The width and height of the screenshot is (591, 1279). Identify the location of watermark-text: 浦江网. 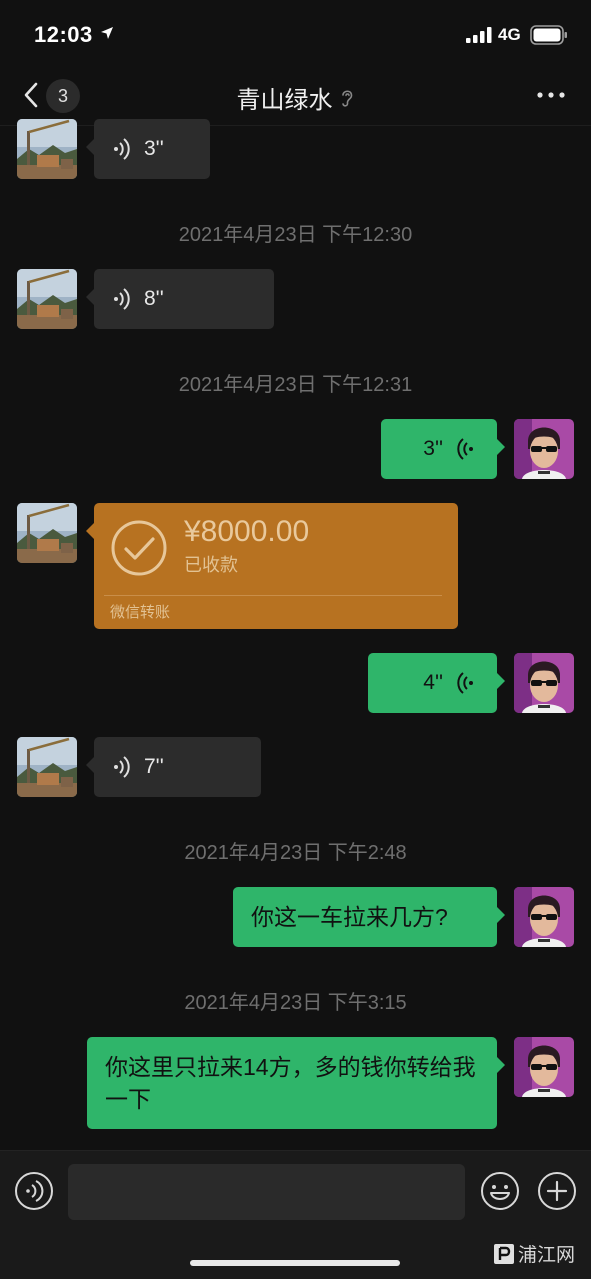
(547, 1255).